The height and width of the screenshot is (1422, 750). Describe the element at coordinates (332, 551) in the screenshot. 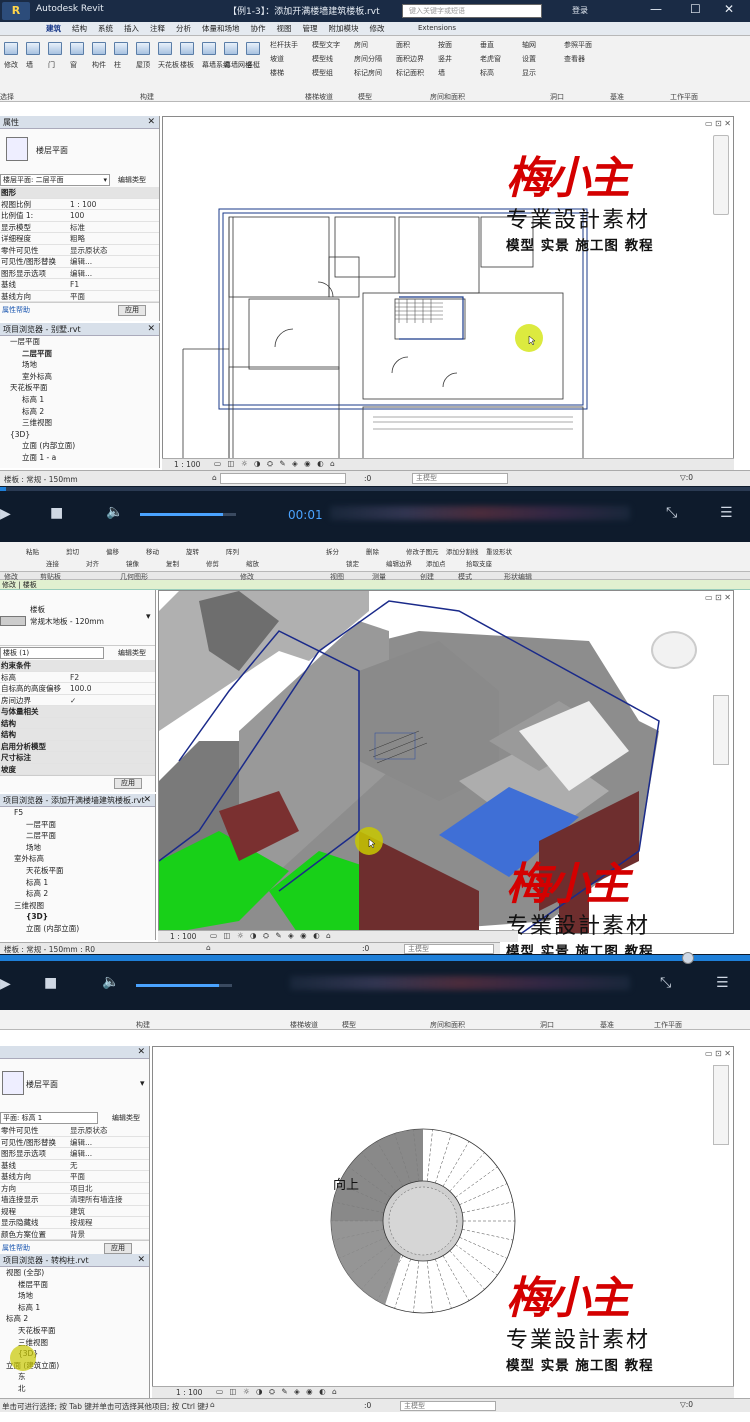

I see `modify-tool: 拆分` at that location.